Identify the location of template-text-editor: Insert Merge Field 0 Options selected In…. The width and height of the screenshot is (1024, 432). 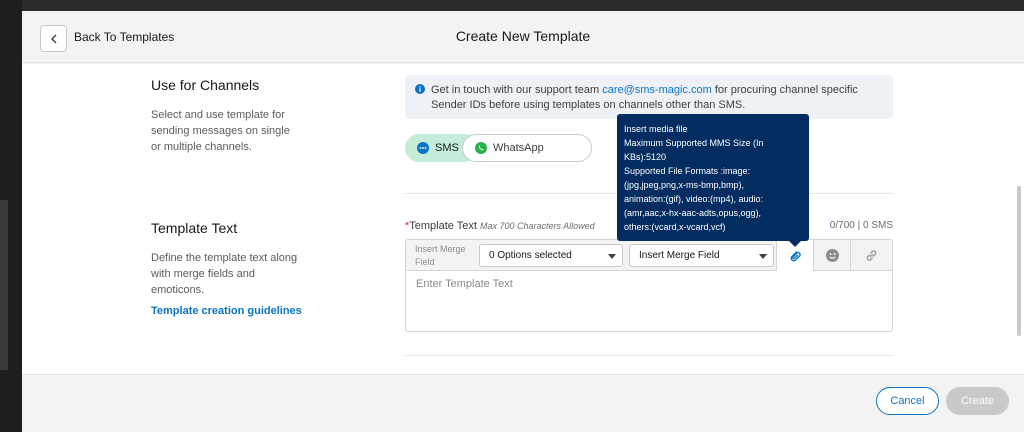
(649, 285).